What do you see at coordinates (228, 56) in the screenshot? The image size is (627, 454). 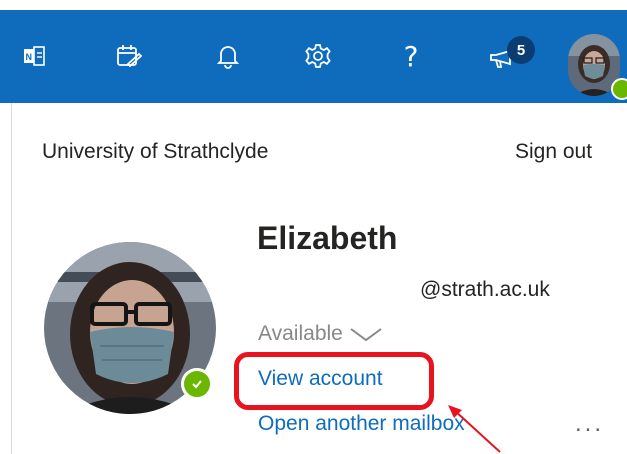 I see `notifications-bell-icon` at bounding box center [228, 56].